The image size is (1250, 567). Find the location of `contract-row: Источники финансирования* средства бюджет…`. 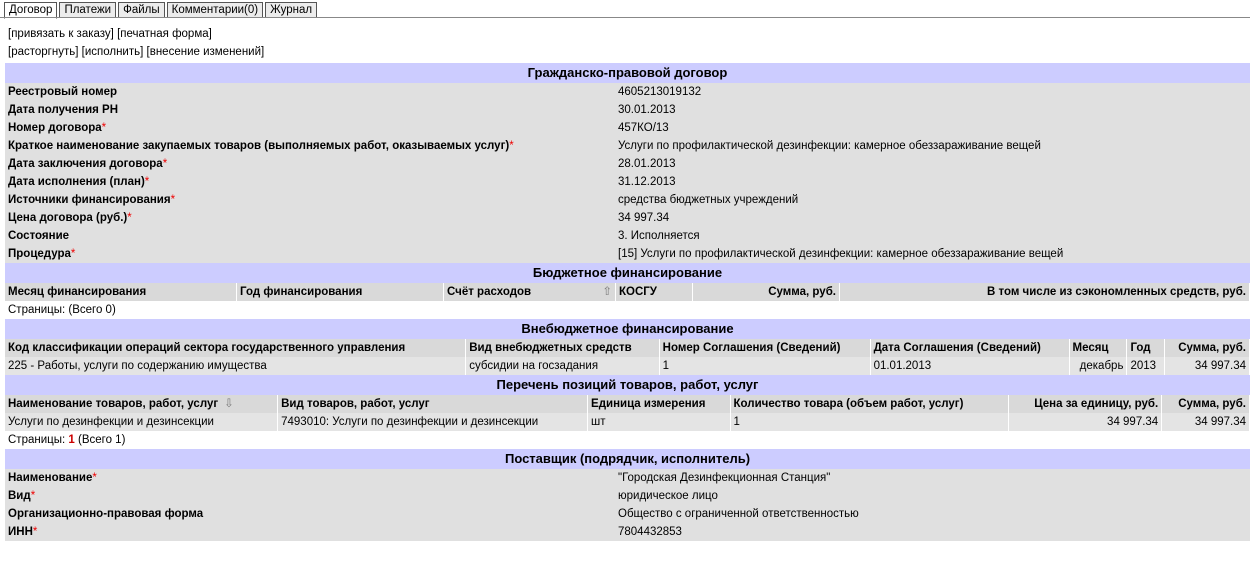

contract-row: Источники финансирования* средства бюджет… is located at coordinates (627, 200).